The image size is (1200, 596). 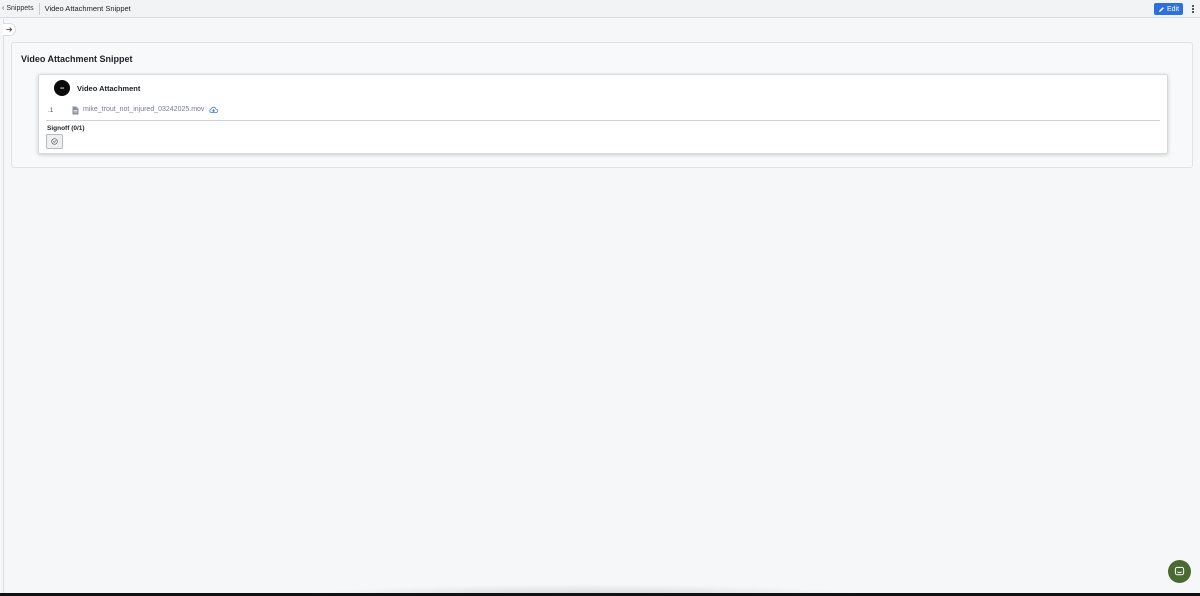 I want to click on chat-launcher-button, so click(x=1179, y=571).